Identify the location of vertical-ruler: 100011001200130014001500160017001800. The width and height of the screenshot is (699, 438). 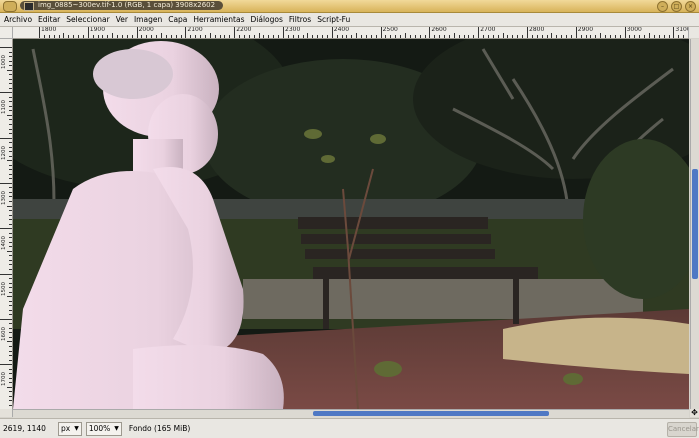
(6, 224).